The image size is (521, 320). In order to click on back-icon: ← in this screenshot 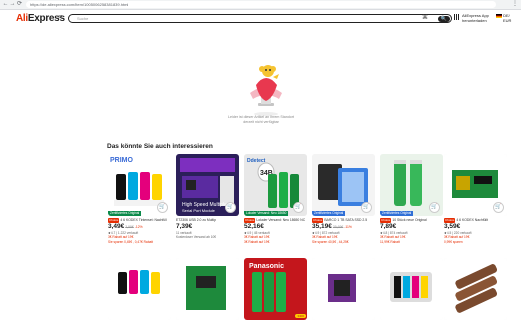, I will do `click(5, 4)`.